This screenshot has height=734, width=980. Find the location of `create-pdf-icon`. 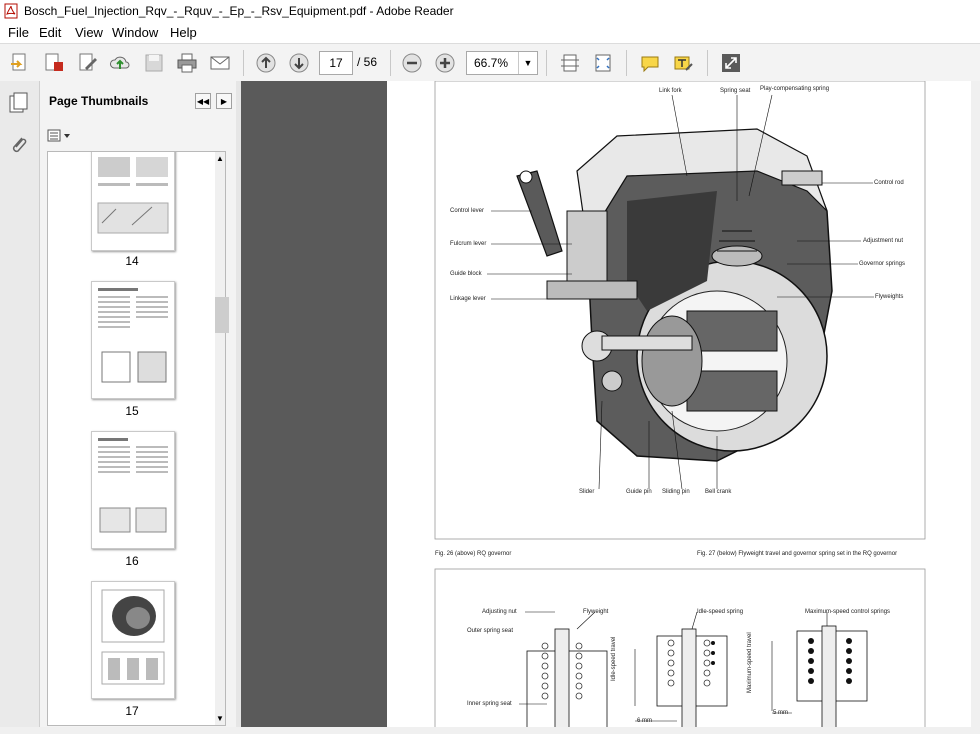

create-pdf-icon is located at coordinates (54, 63).